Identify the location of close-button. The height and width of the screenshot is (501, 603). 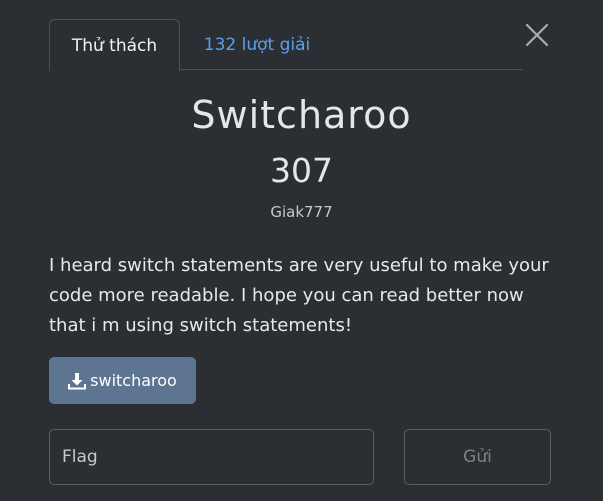
(537, 35).